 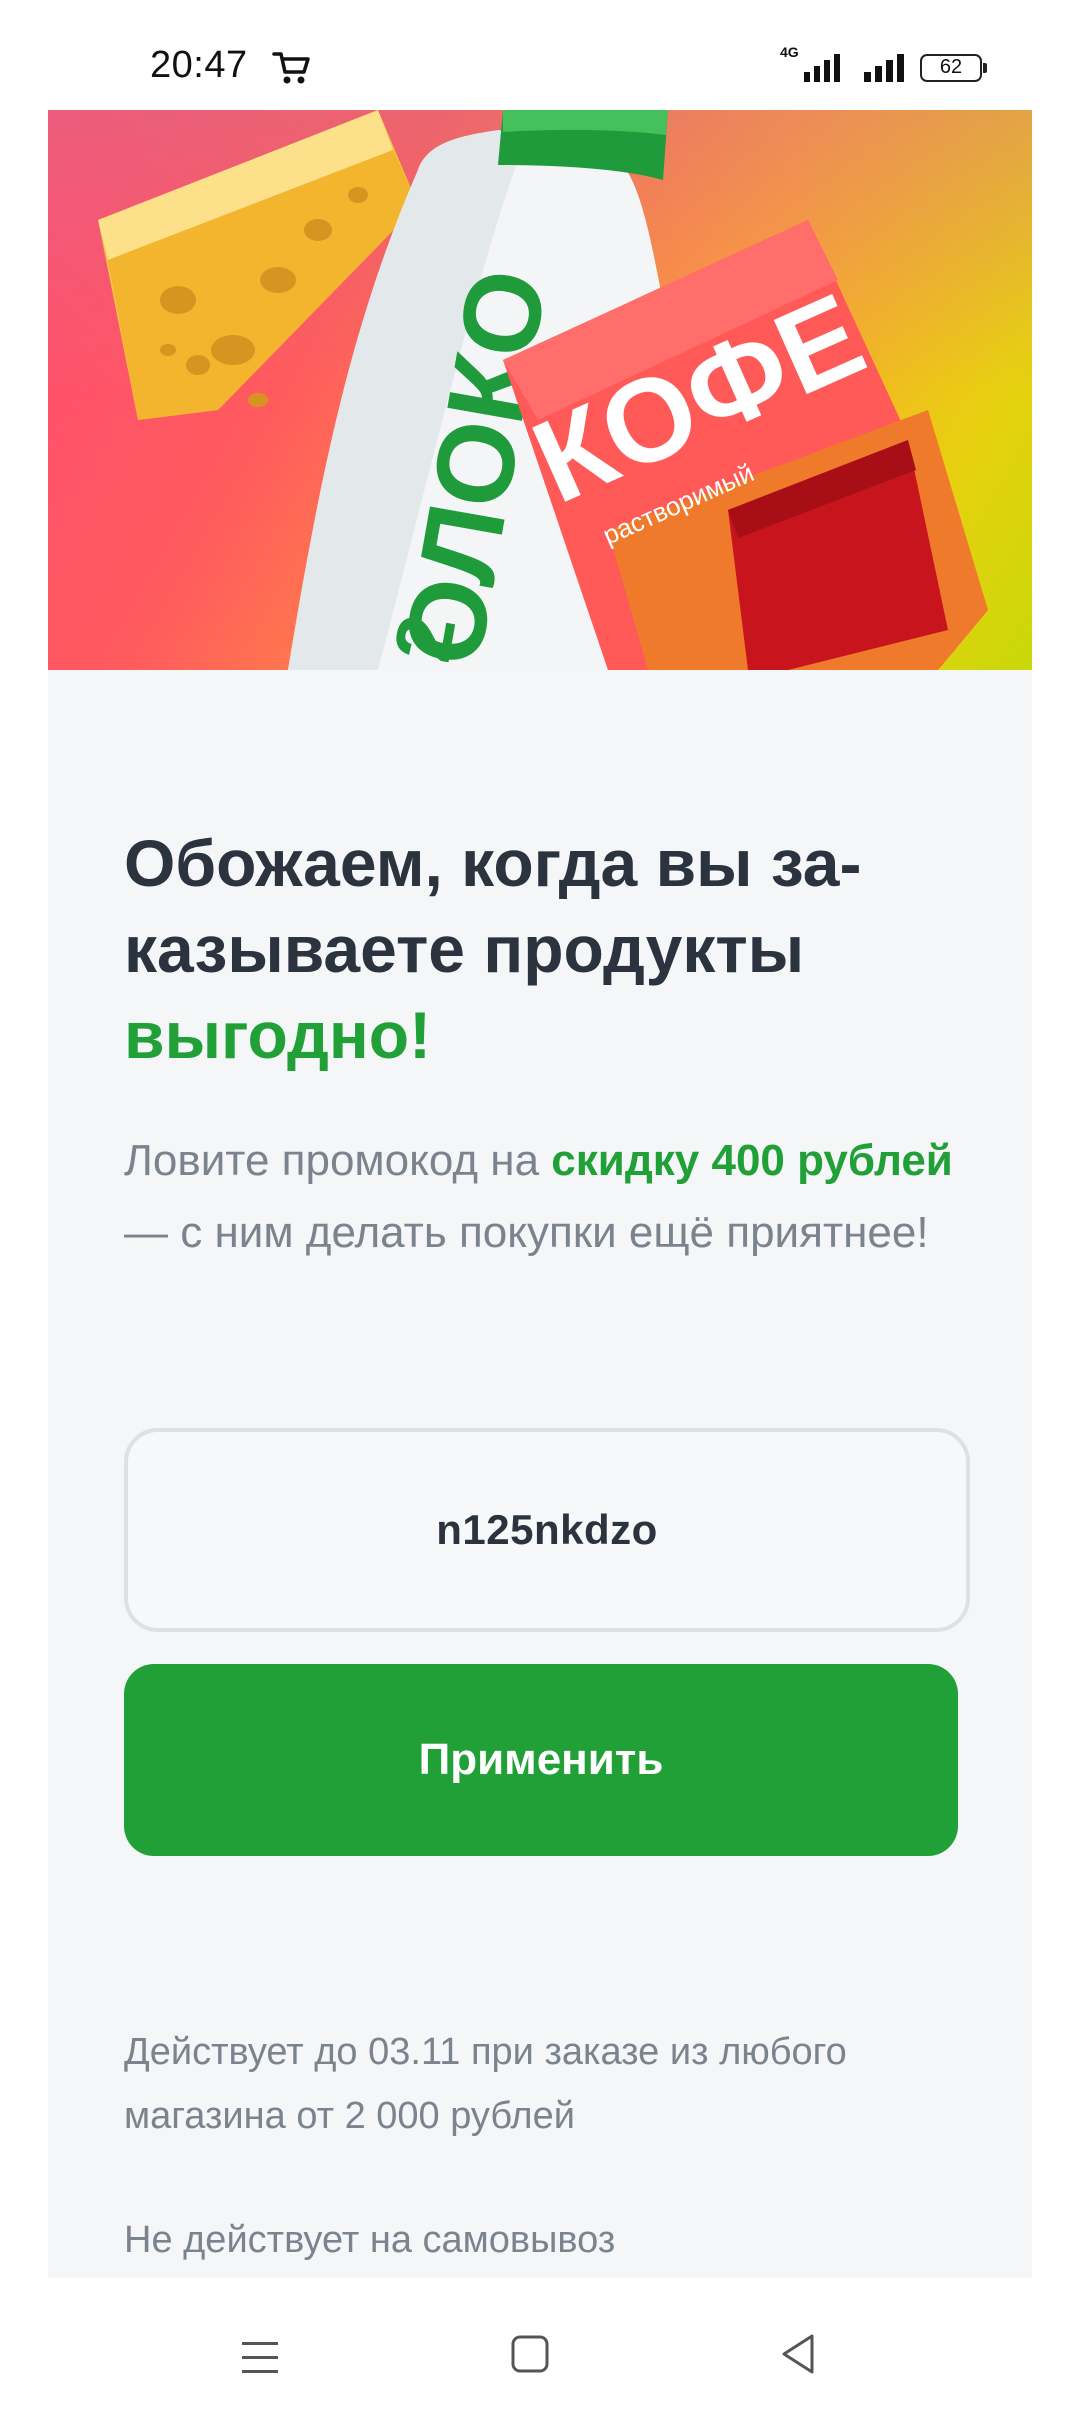 What do you see at coordinates (278, 1035) in the screenshot?
I see `headline-accent: выгодно!` at bounding box center [278, 1035].